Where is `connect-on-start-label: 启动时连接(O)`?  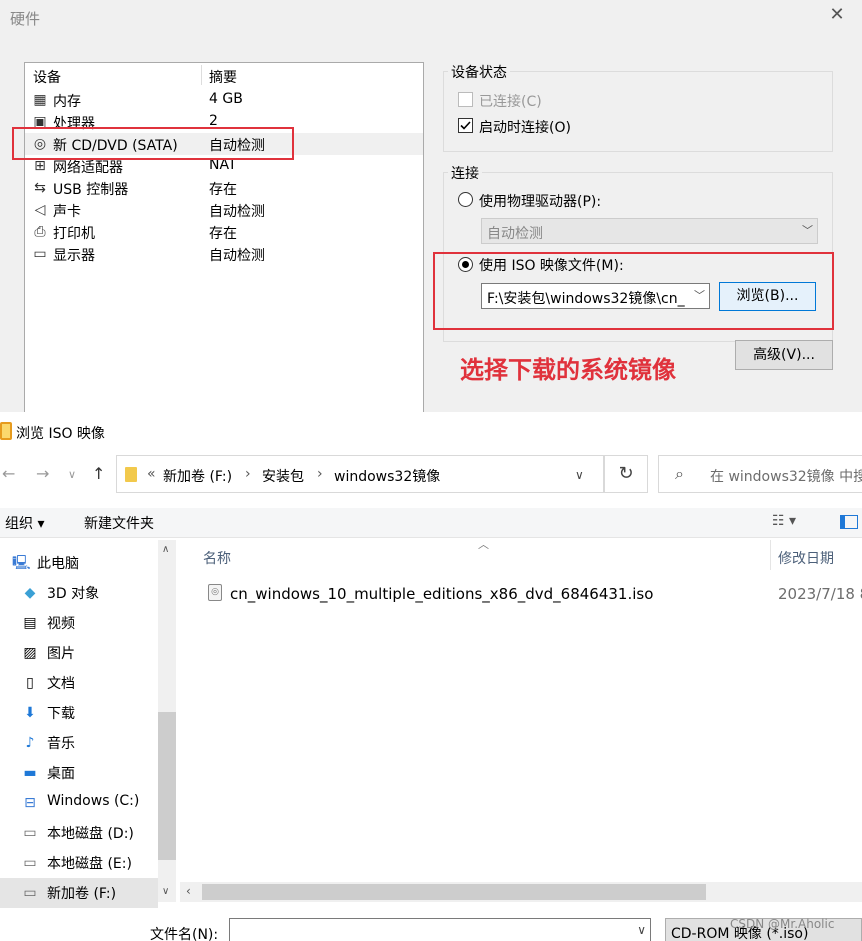
connect-on-start-label: 启动时连接(O) is located at coordinates (525, 128).